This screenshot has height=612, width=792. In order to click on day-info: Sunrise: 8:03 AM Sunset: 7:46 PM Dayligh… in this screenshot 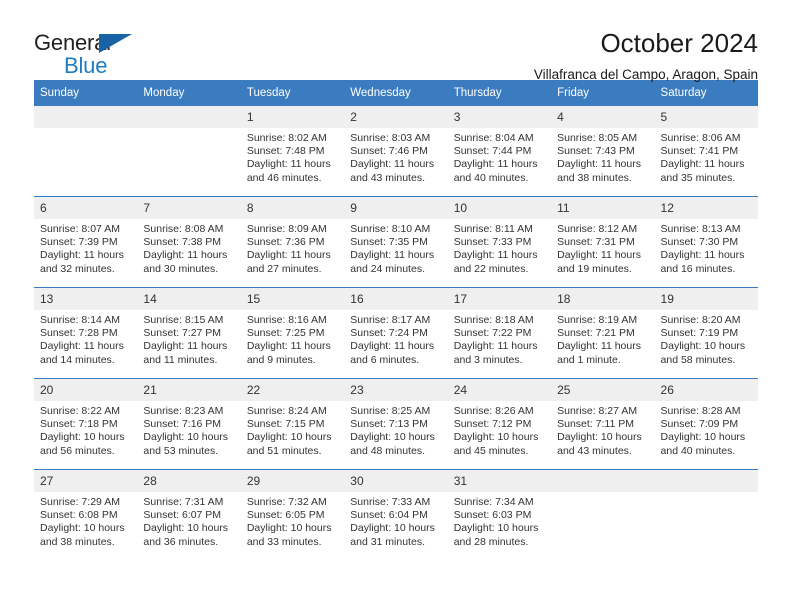, I will do `click(395, 156)`.